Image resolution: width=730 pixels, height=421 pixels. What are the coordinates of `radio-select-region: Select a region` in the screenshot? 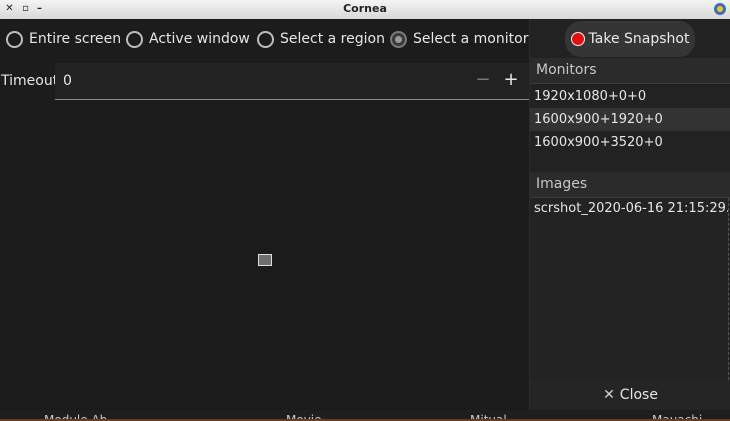 It's located at (321, 39).